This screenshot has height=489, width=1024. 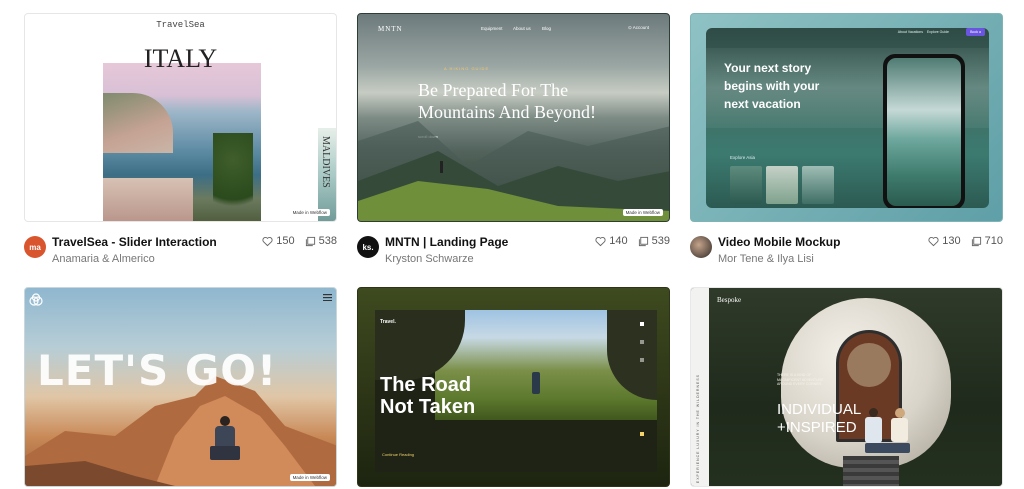 I want to click on shot-stats: 140 539, so click(x=632, y=241).